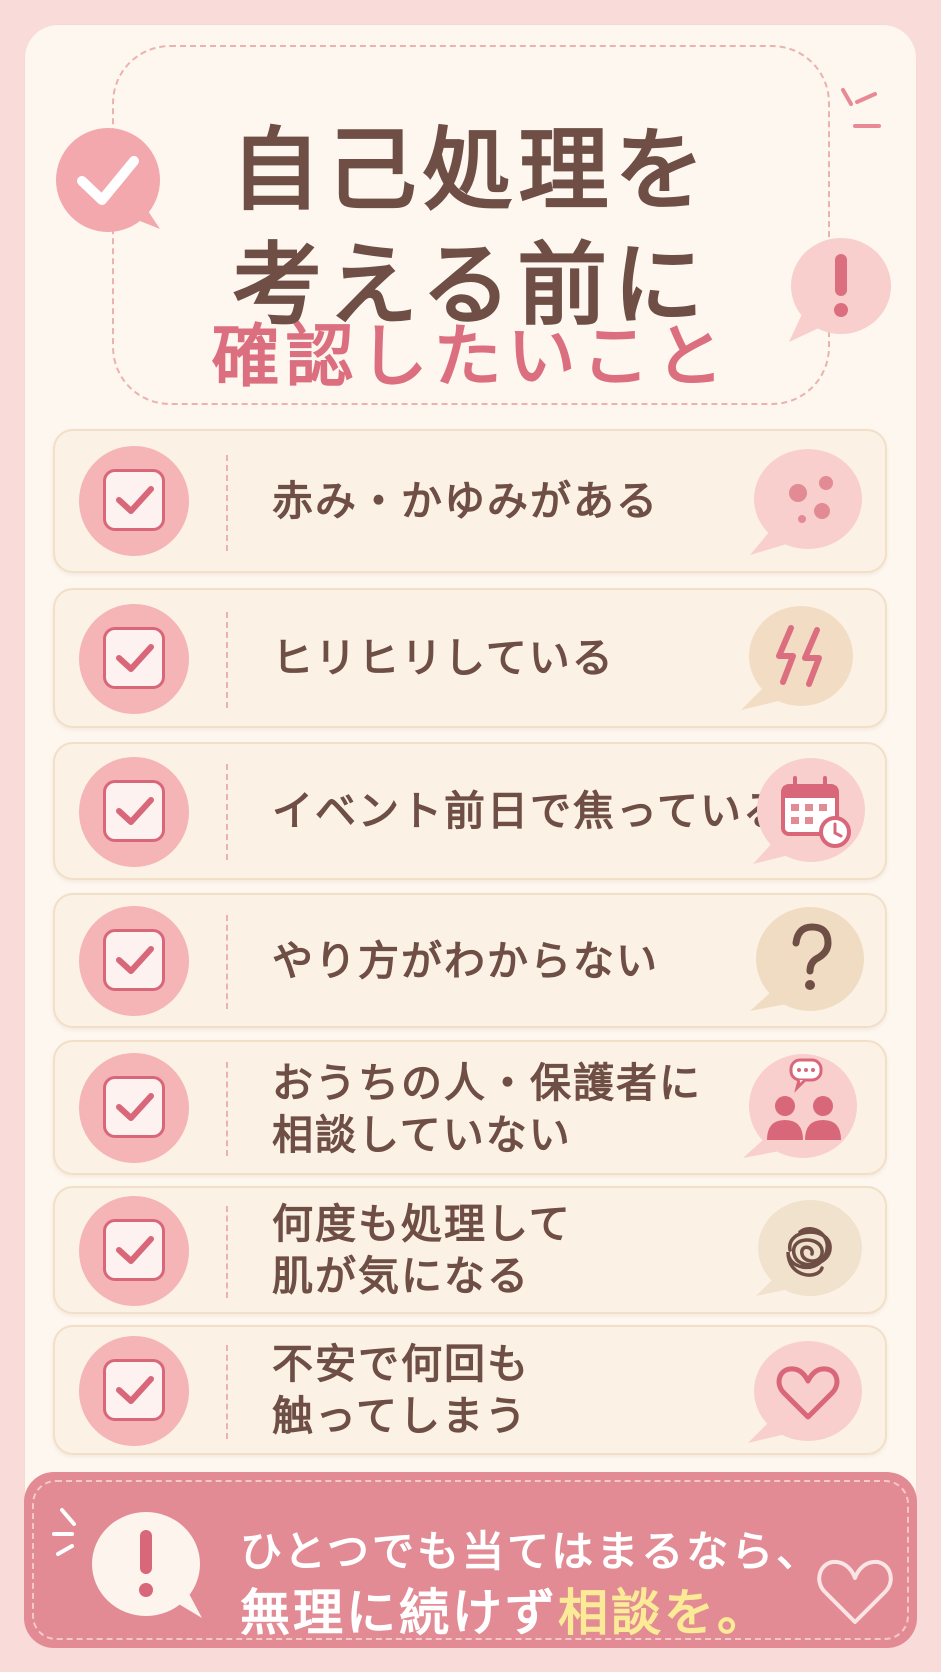  What do you see at coordinates (664, 1613) in the screenshot?
I see `banner-highlight-text: 相談を。` at bounding box center [664, 1613].